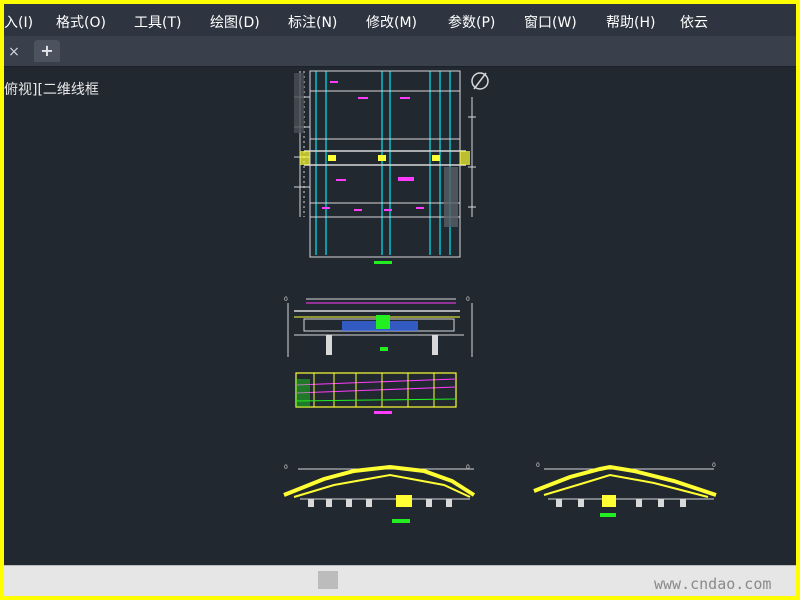 The image size is (800, 600). Describe the element at coordinates (235, 22) in the screenshot. I see `menu-draw: 绘图(D)` at that location.